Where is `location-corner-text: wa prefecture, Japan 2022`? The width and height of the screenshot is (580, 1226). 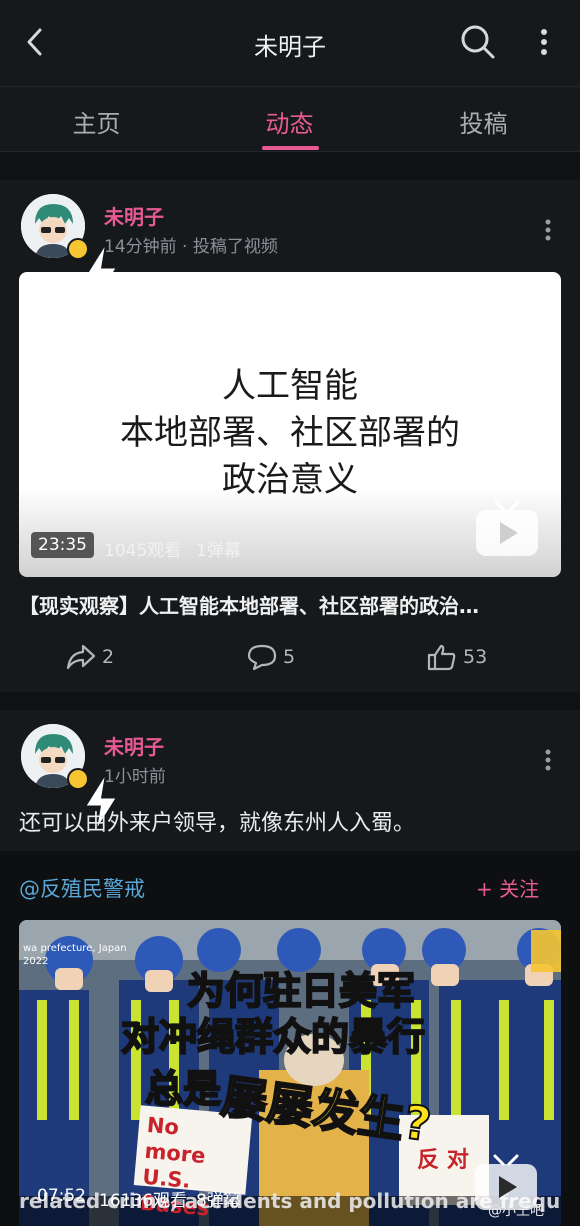 location-corner-text: wa prefecture, Japan 2022 is located at coordinates (75, 955).